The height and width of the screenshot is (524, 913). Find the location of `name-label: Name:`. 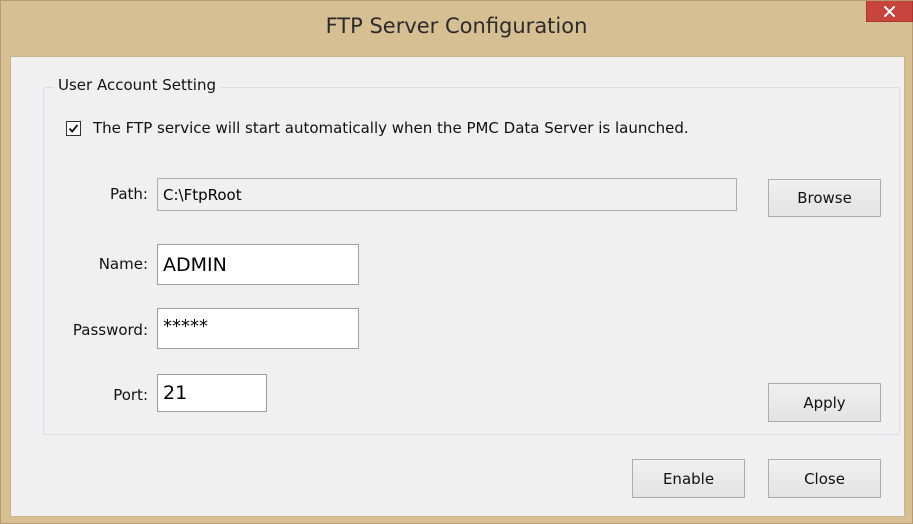

name-label: Name: is located at coordinates (123, 264).